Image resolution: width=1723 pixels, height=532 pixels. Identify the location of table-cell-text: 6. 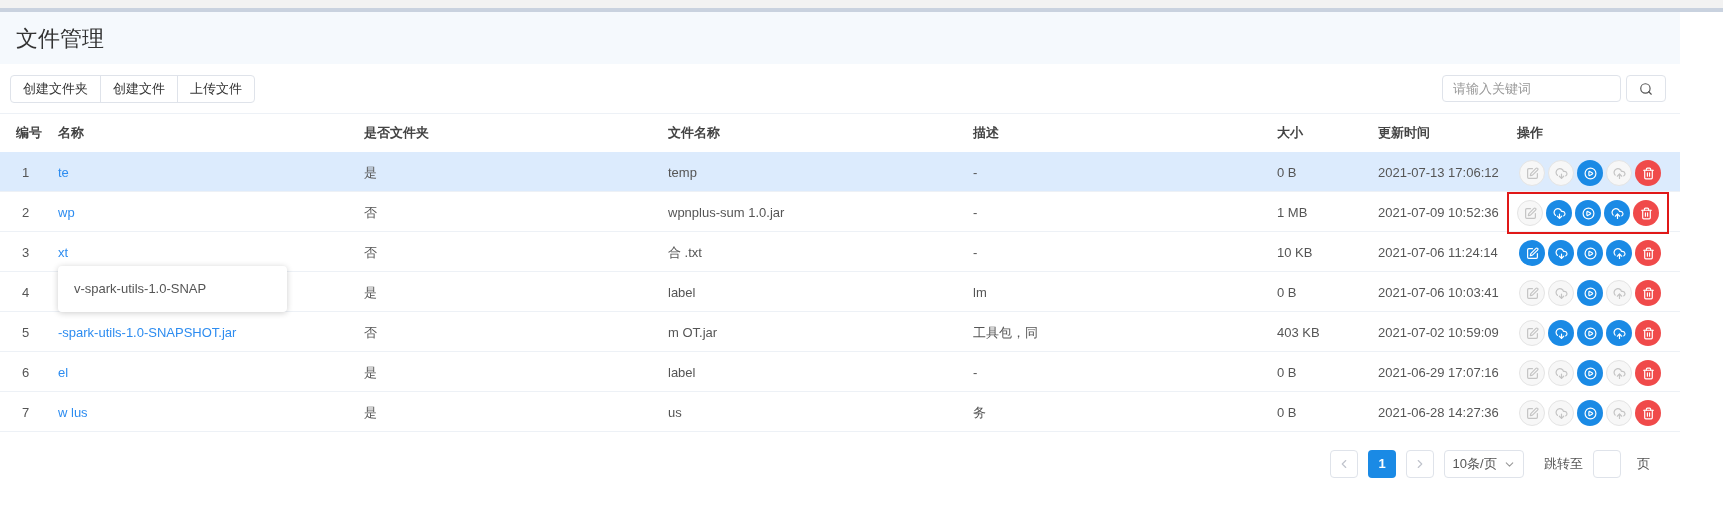
(25, 373).